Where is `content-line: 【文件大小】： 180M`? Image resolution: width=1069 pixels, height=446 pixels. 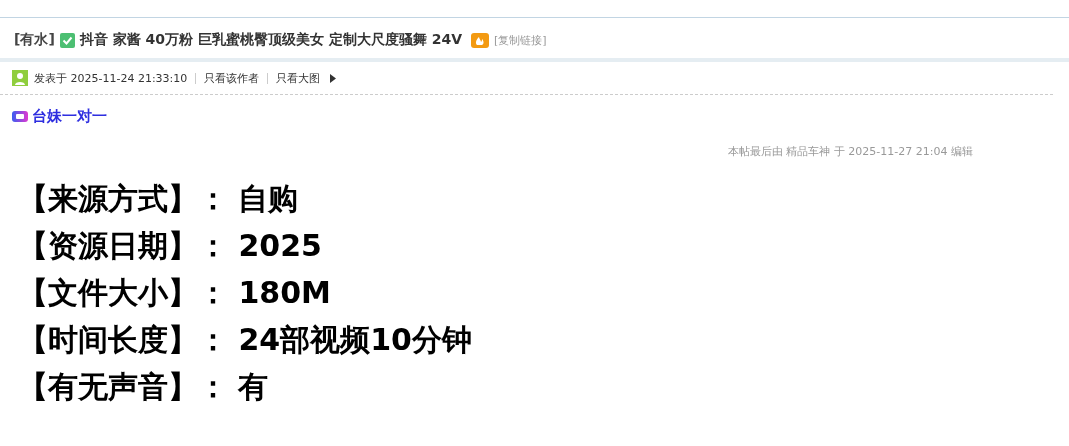
content-line: 【文件大小】： 180M is located at coordinates (175, 293).